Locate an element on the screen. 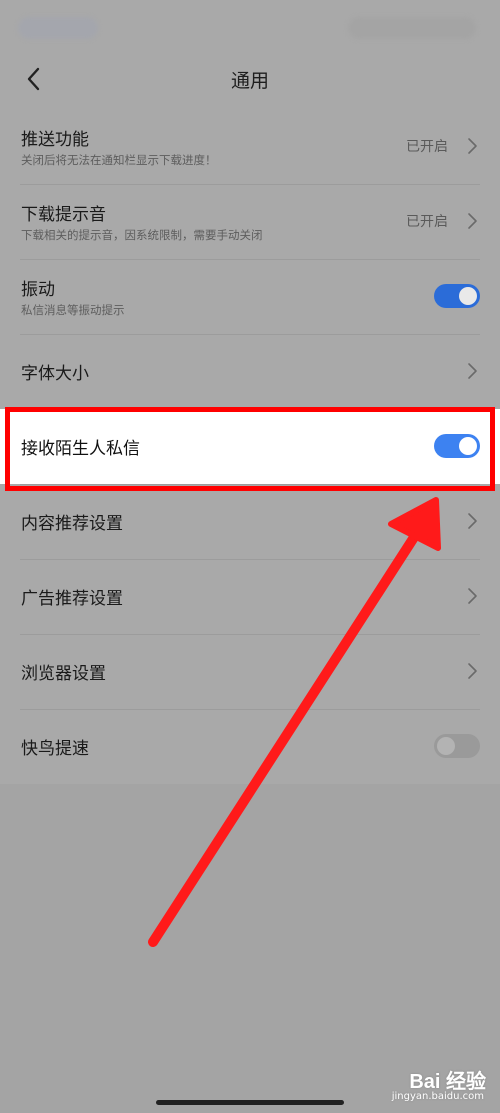 This screenshot has height=1113, width=500. row-title: 广告推荐设置 is located at coordinates (72, 599).